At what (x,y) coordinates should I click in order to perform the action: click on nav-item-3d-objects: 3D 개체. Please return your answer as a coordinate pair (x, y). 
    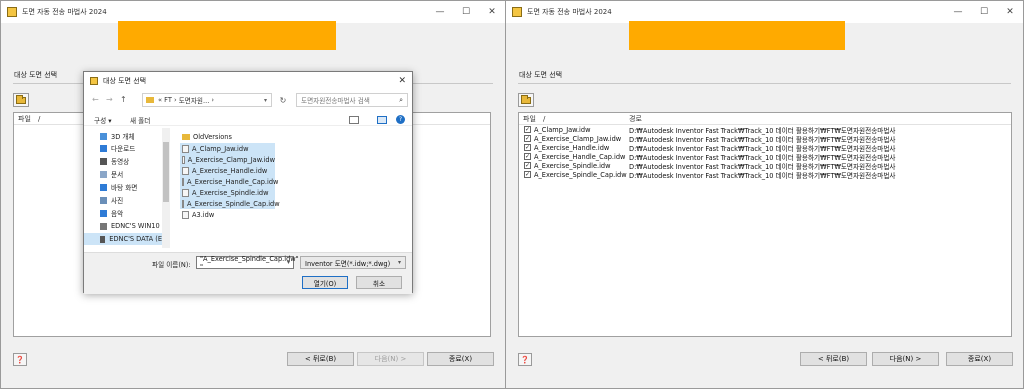
    Looking at the image, I should click on (117, 136).